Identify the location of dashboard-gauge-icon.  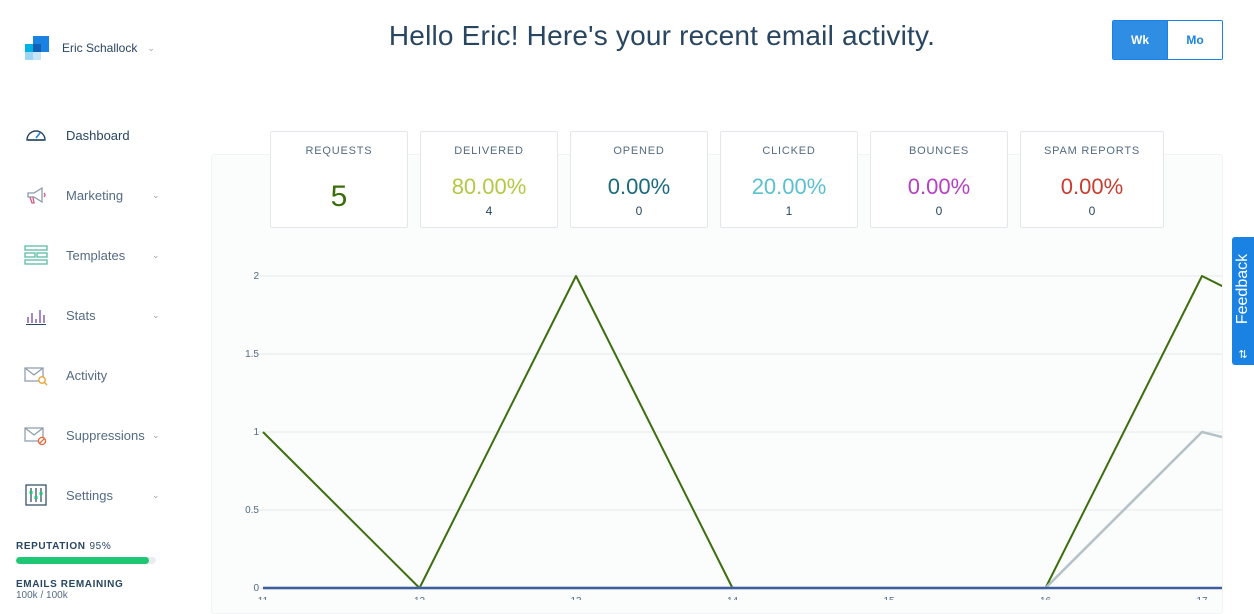
(36, 135).